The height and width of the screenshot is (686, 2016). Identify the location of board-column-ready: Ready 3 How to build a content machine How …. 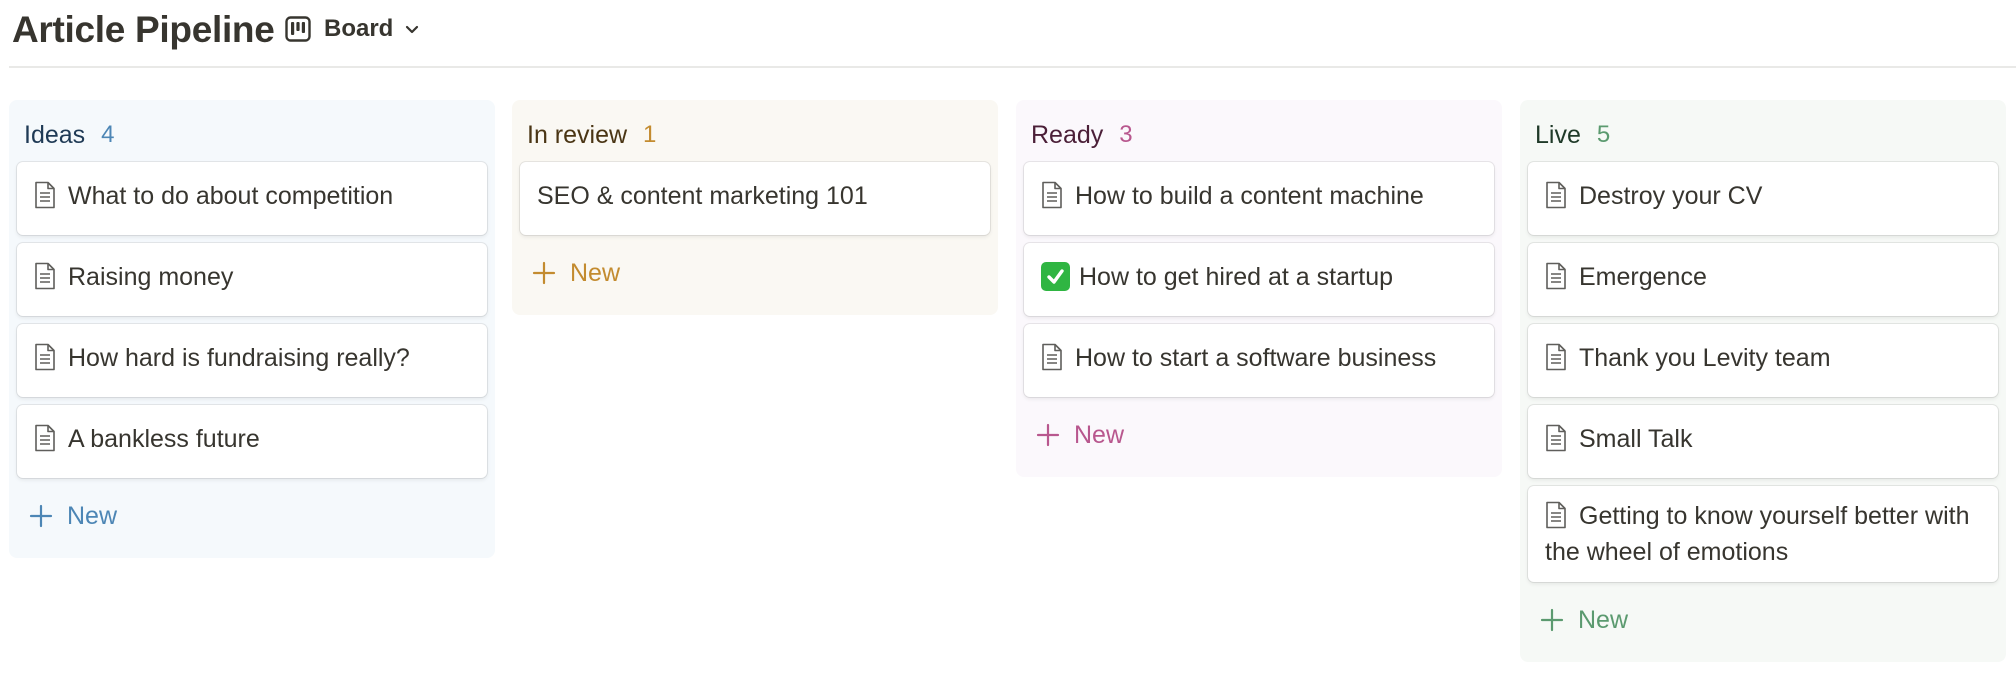
(1259, 288).